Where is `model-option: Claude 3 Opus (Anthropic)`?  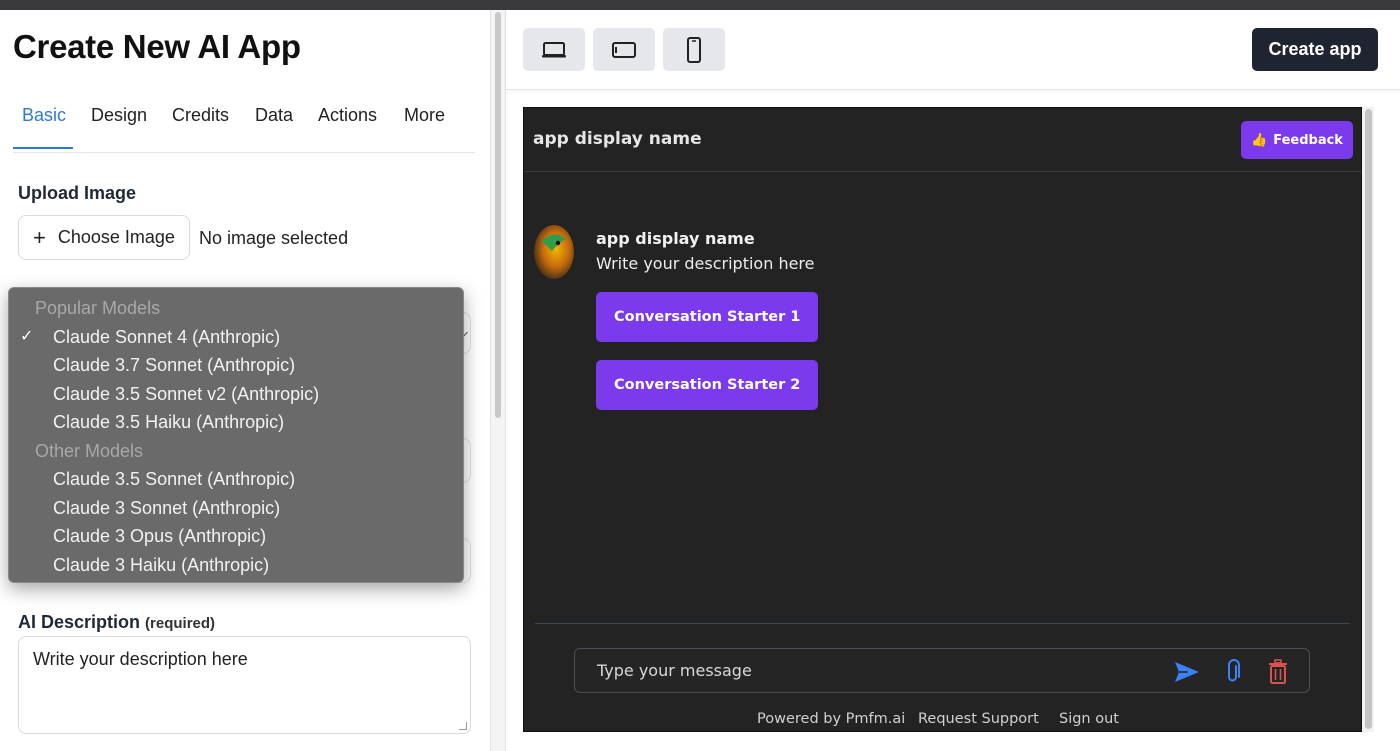 model-option: Claude 3 Opus (Anthropic) is located at coordinates (236, 536).